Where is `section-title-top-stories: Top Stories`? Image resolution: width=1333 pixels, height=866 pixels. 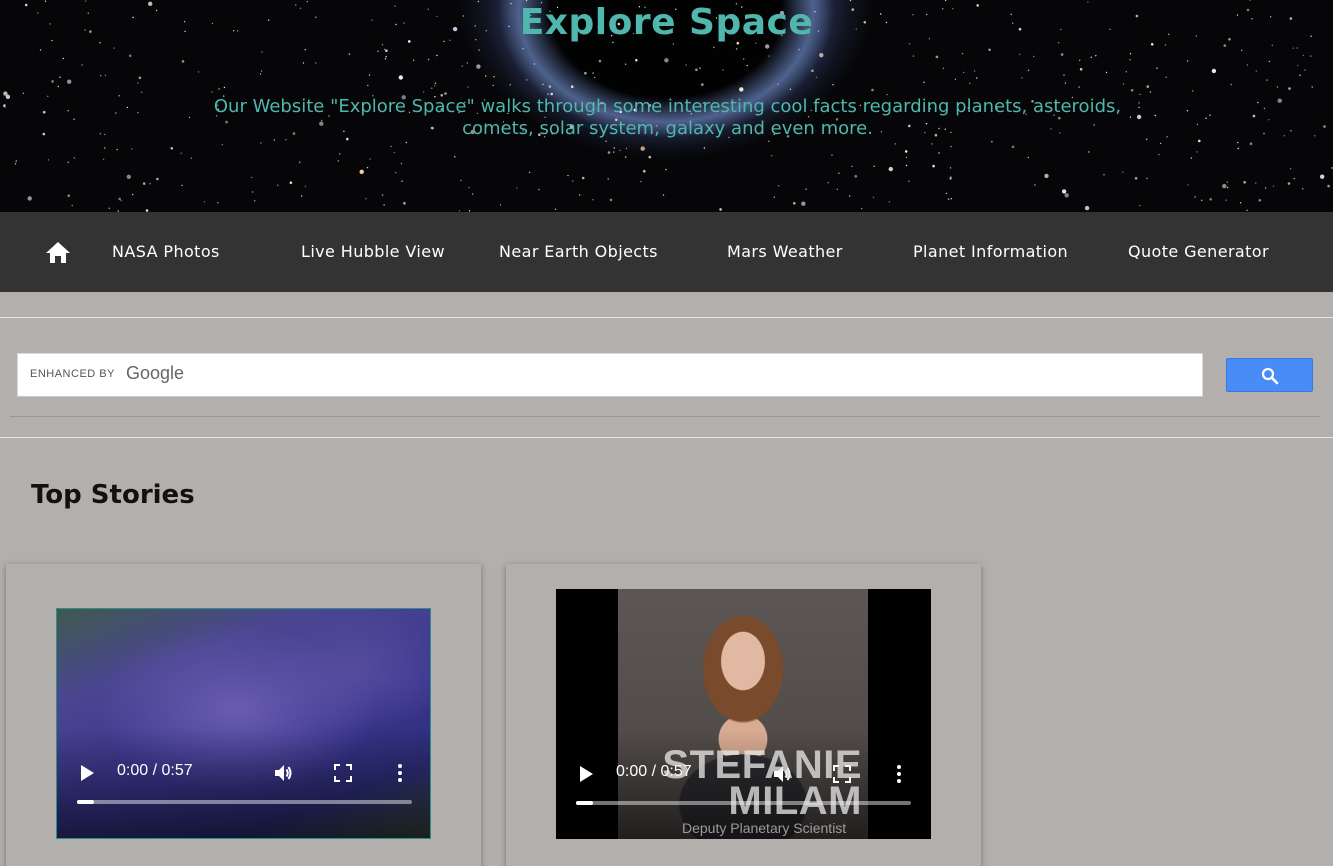
section-title-top-stories: Top Stories is located at coordinates (113, 495).